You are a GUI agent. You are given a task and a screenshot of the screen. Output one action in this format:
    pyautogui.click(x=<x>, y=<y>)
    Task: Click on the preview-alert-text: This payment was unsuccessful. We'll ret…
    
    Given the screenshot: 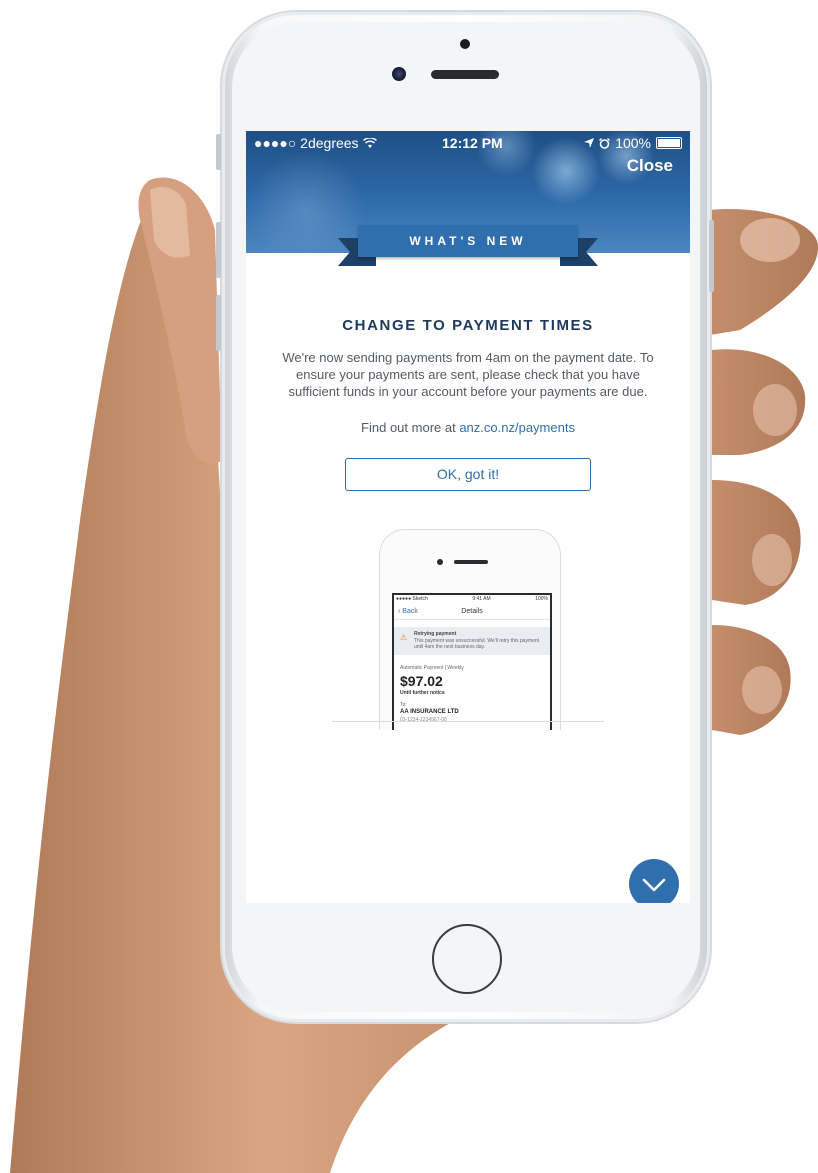 What is the action you would take?
    pyautogui.click(x=477, y=644)
    